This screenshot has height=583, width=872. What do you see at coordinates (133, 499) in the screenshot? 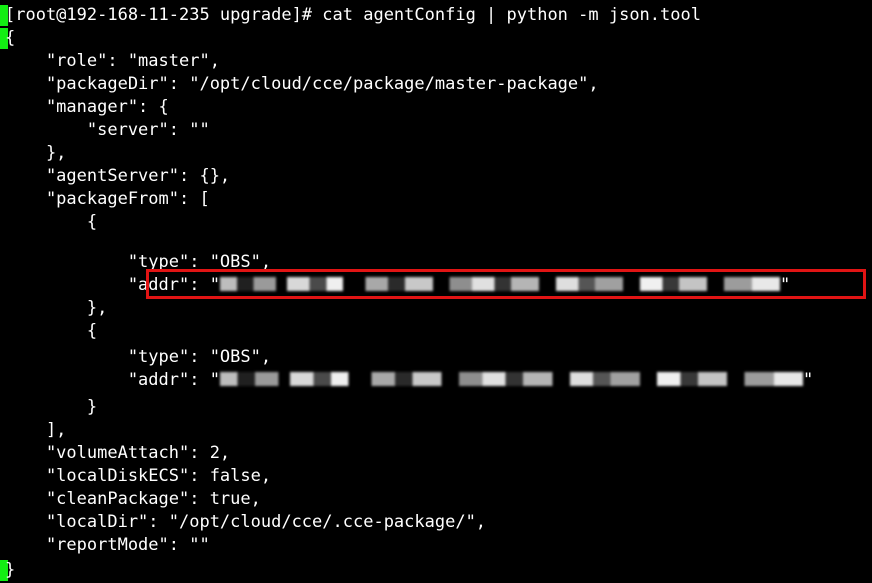
I see `output-line: "cleanPackage": true,` at bounding box center [133, 499].